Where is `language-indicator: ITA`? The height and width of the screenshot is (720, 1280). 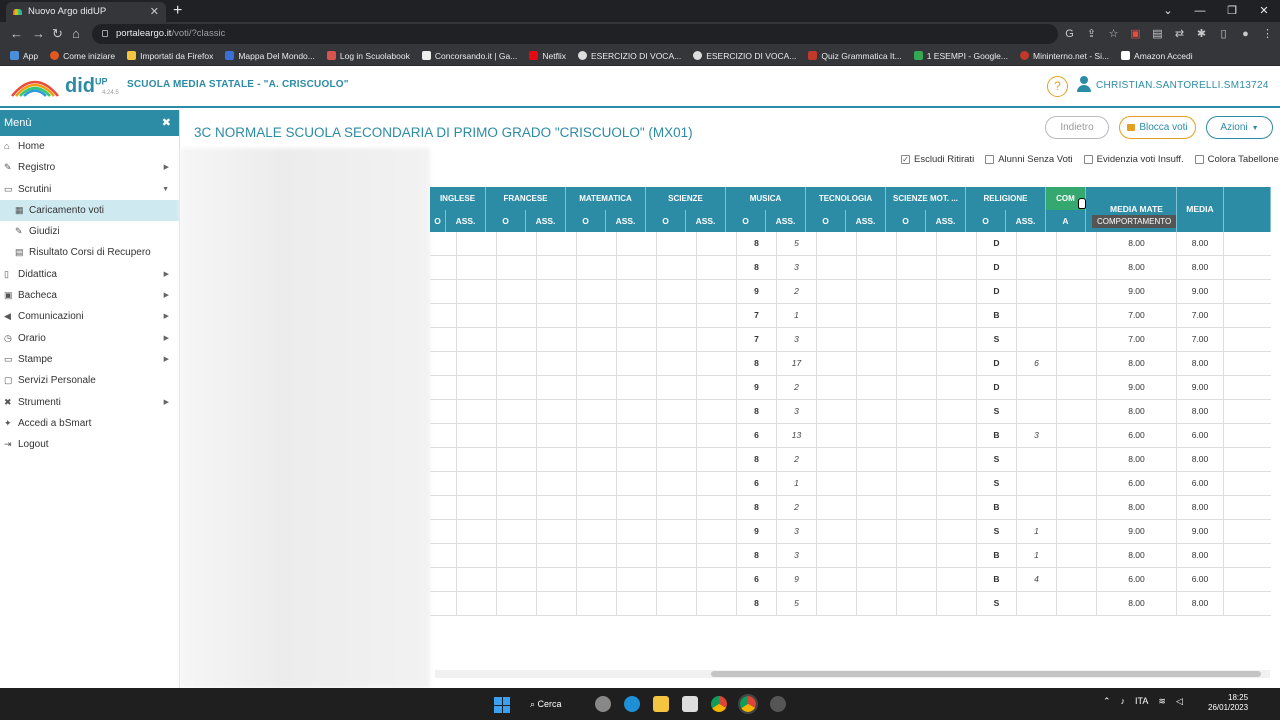
language-indicator: ITA is located at coordinates (1141, 701).